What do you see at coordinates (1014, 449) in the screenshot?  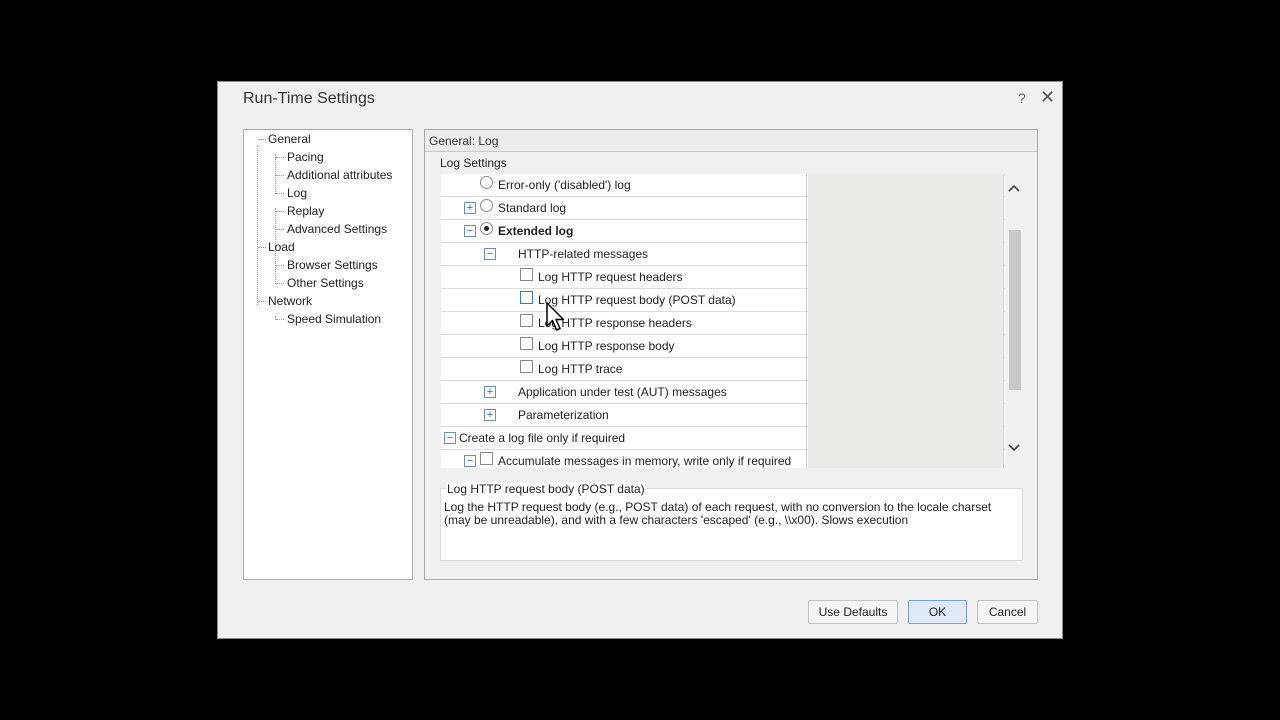 I see `chevron-down-icon` at bounding box center [1014, 449].